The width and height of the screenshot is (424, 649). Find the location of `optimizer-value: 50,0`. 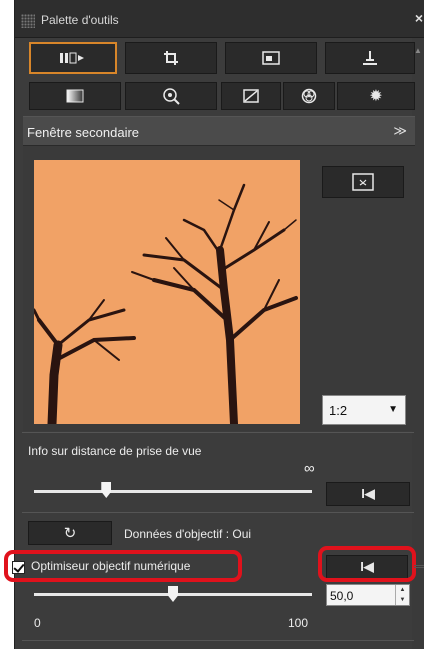

optimizer-value: 50,0 is located at coordinates (342, 596).